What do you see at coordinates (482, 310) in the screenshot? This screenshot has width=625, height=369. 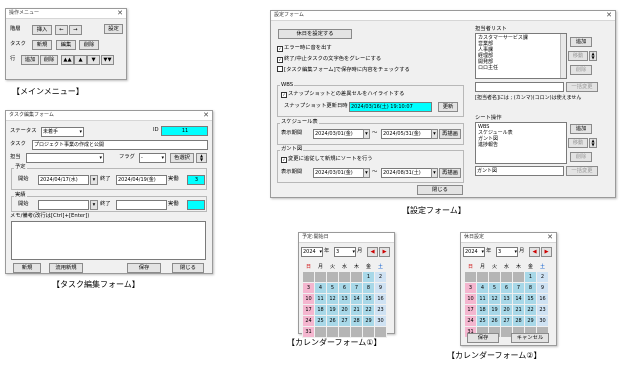 I see `day-cell: 18` at bounding box center [482, 310].